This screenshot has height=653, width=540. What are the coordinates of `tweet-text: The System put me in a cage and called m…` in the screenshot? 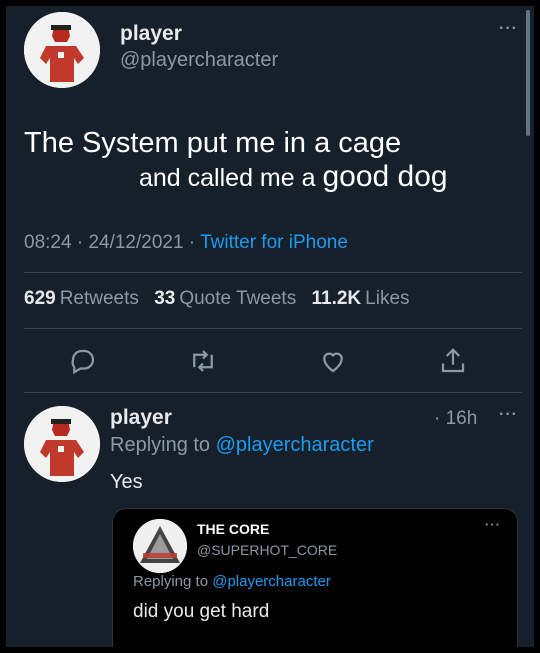 It's located at (274, 160).